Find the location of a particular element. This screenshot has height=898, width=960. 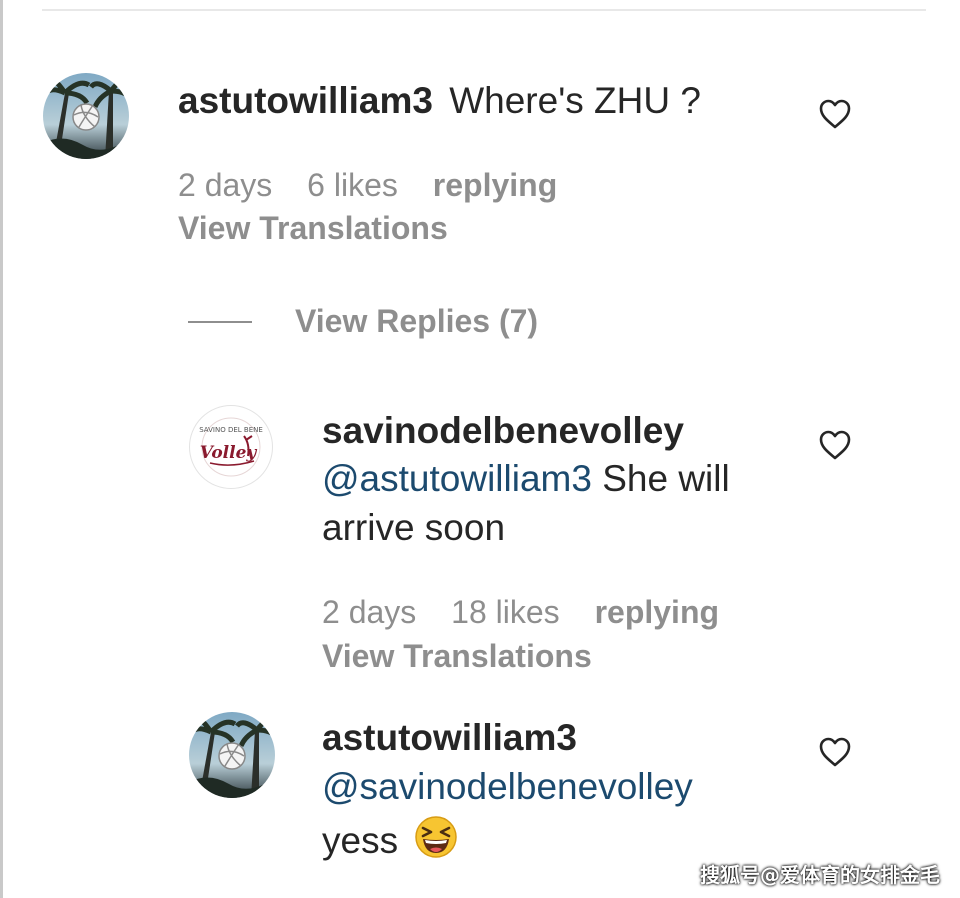

mention-link: @savinodelbenevolley is located at coordinates (507, 786).